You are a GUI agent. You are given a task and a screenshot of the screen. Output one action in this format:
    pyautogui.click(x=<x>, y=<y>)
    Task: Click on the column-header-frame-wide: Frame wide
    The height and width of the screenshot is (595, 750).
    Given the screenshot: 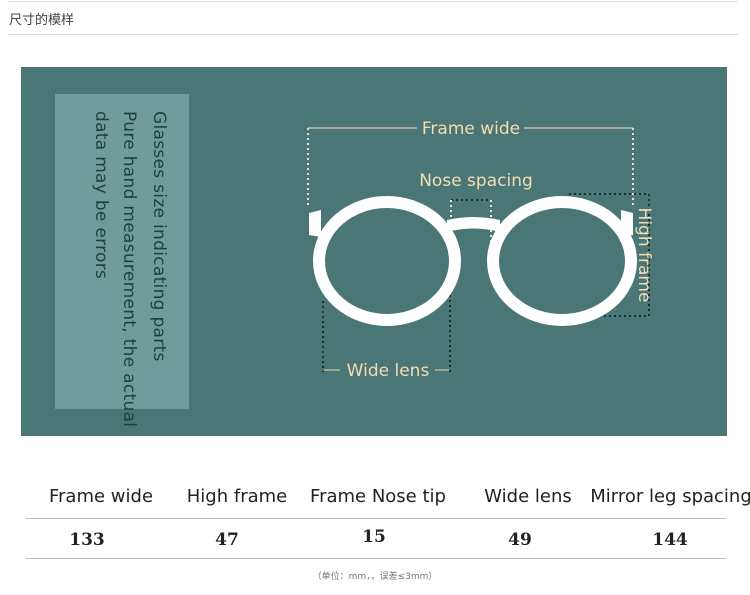 What is the action you would take?
    pyautogui.click(x=101, y=496)
    